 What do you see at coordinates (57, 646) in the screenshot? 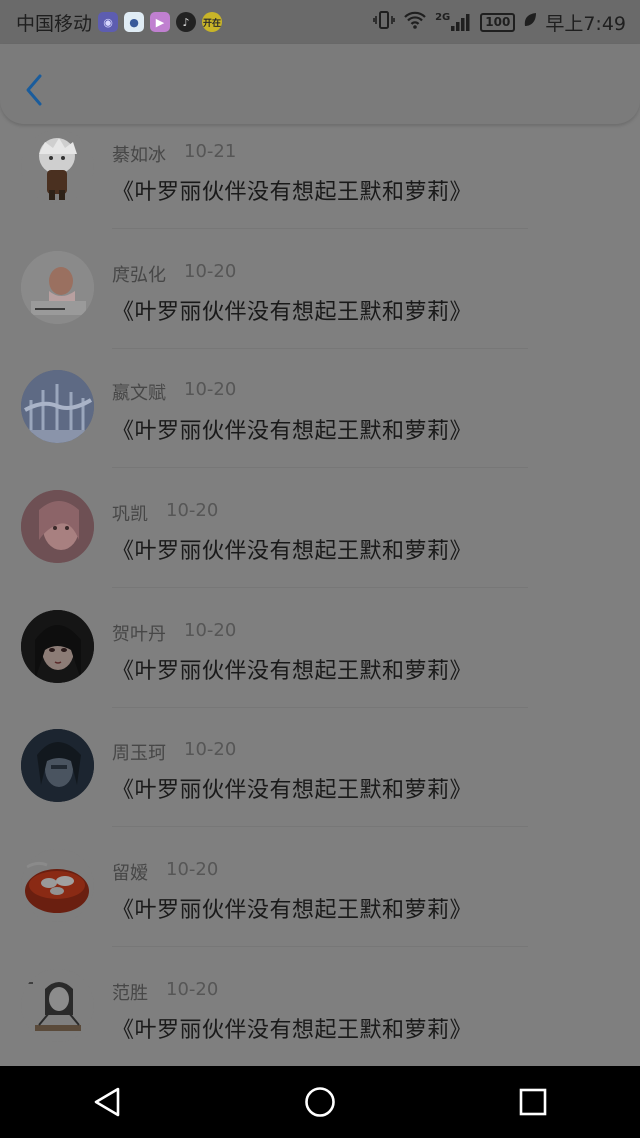
I see `avatar-anime-girl` at bounding box center [57, 646].